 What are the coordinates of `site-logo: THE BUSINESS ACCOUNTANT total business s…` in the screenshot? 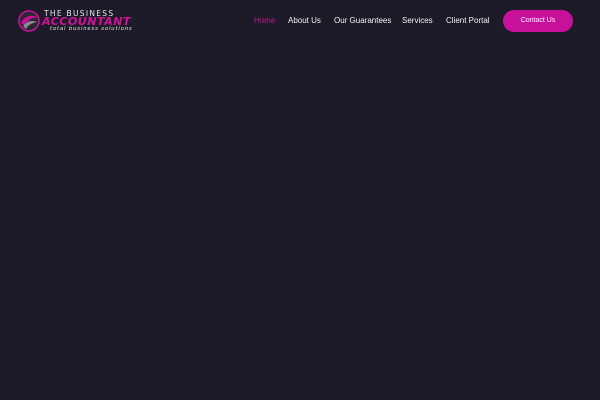 It's located at (80, 21).